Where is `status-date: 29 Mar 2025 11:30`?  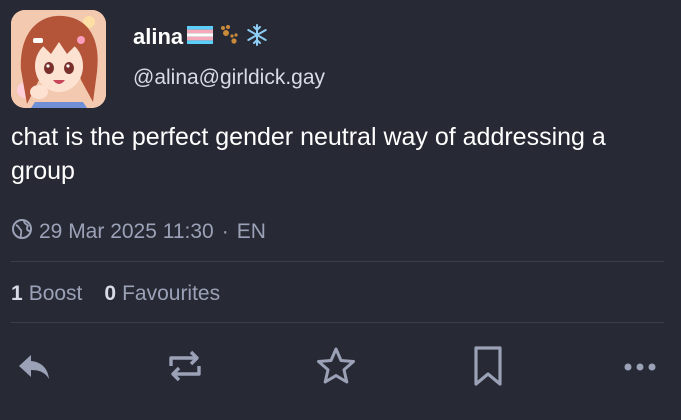 status-date: 29 Mar 2025 11:30 is located at coordinates (126, 232).